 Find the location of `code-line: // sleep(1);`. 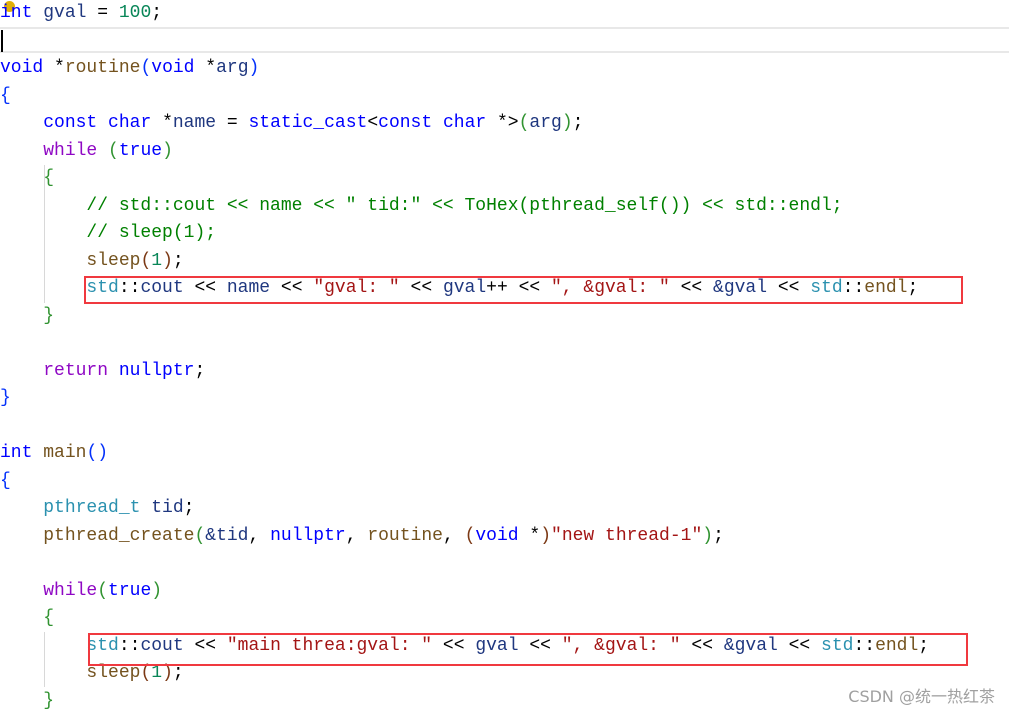

code-line: // sleep(1); is located at coordinates (108, 234).